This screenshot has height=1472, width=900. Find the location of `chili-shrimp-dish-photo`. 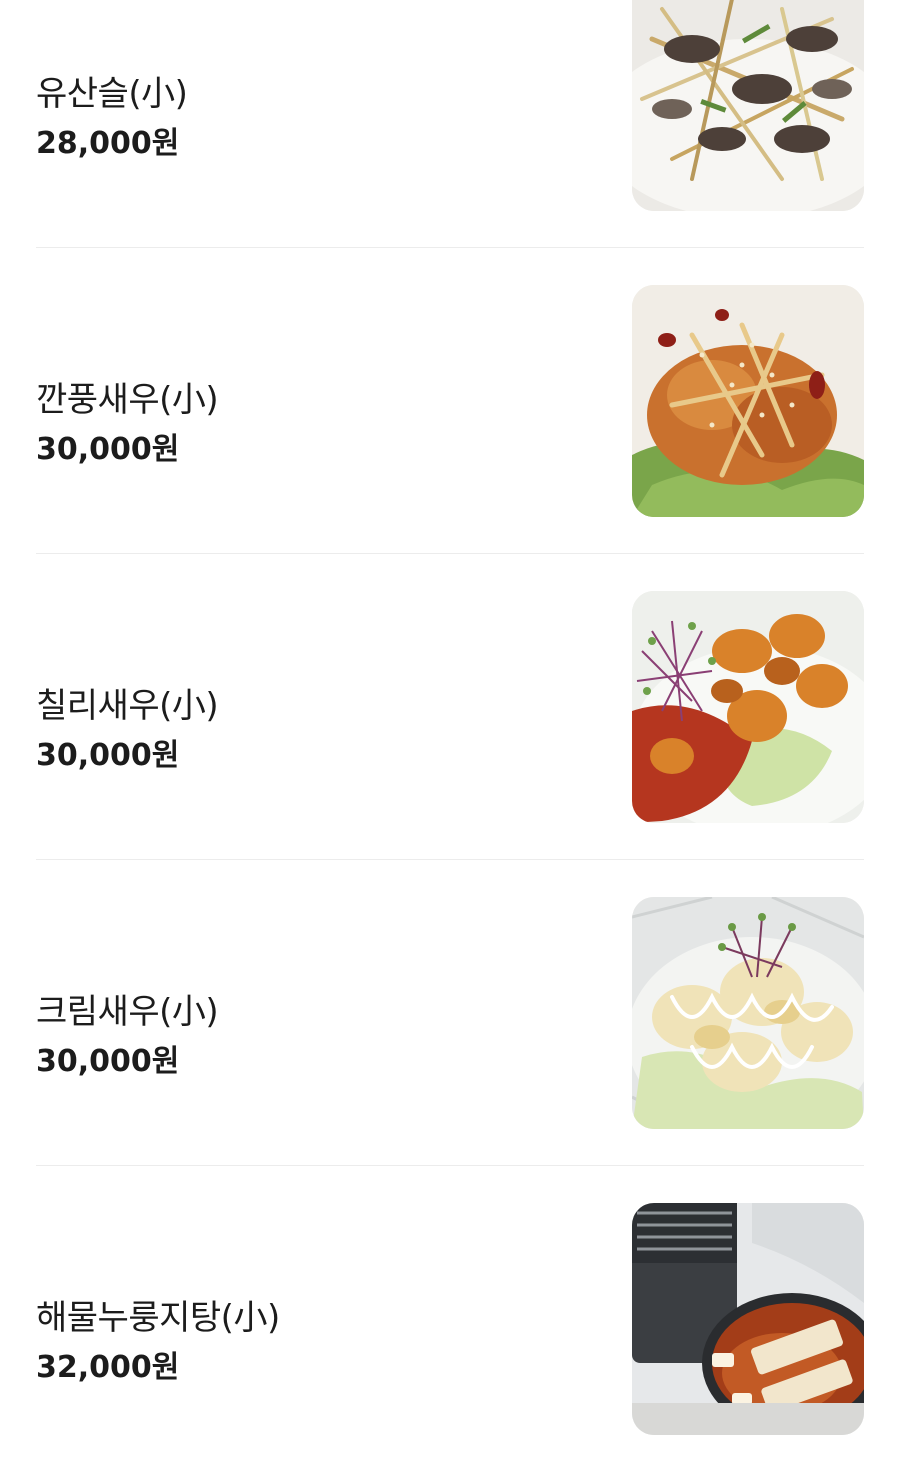

chili-shrimp-dish-photo is located at coordinates (748, 707).